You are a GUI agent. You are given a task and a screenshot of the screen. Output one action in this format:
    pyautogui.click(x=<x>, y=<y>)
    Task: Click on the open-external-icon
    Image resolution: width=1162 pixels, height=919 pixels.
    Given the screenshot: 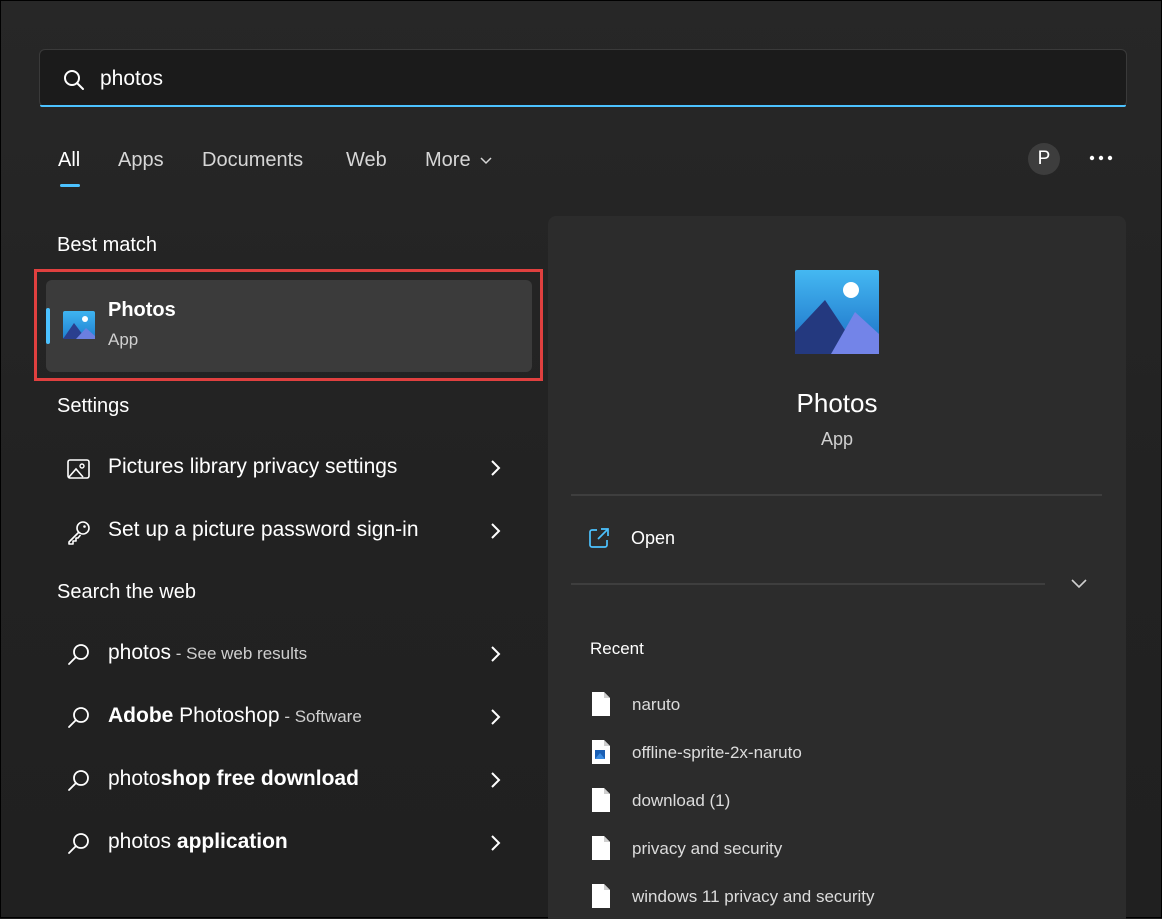 What is the action you would take?
    pyautogui.click(x=599, y=538)
    